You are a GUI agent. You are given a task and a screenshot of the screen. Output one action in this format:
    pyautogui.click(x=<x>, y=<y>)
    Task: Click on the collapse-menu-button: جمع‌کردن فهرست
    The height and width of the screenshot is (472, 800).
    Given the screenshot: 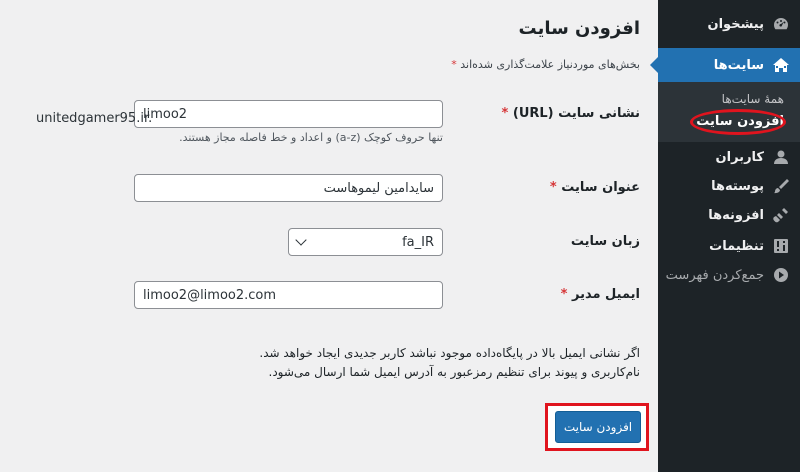 What is the action you would take?
    pyautogui.click(x=729, y=275)
    